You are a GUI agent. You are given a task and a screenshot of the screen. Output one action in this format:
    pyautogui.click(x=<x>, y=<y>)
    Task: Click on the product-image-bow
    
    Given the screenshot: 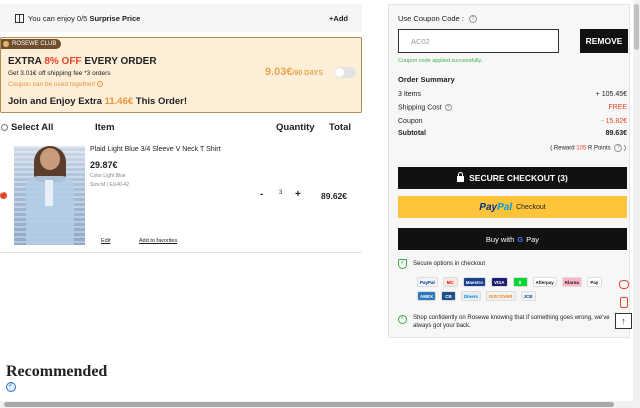 What is the action you would take?
    pyautogui.click(x=49, y=193)
    